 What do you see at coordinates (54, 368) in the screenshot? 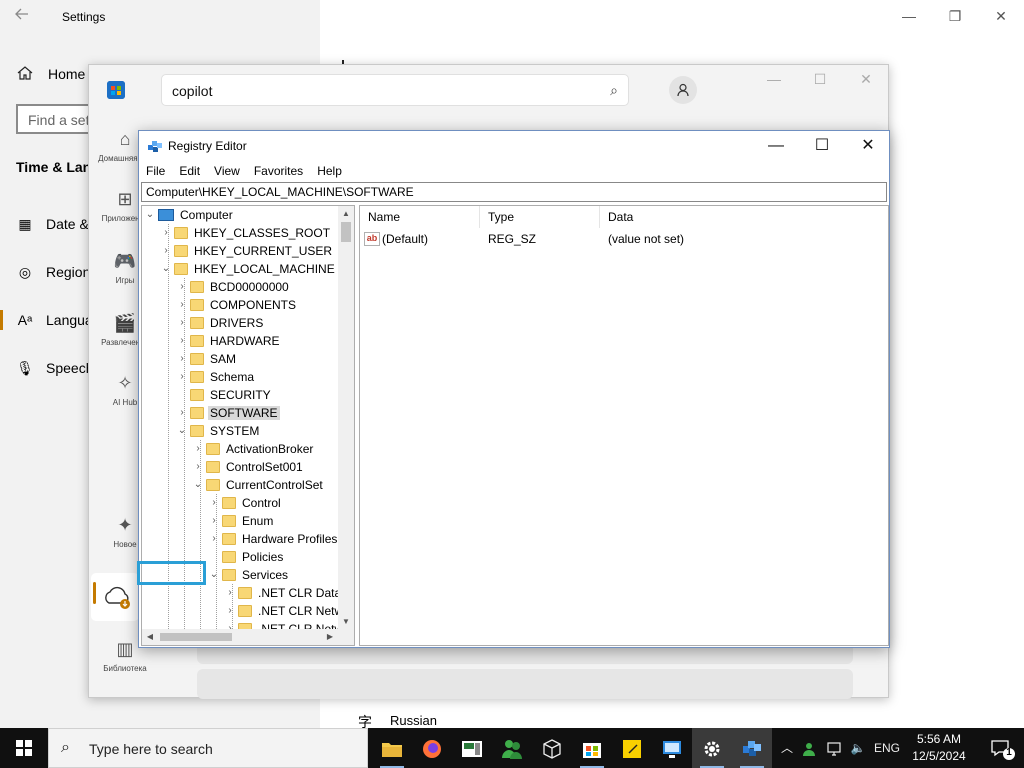
I see `settings-item-speech: 🎙 Speech` at bounding box center [54, 368].